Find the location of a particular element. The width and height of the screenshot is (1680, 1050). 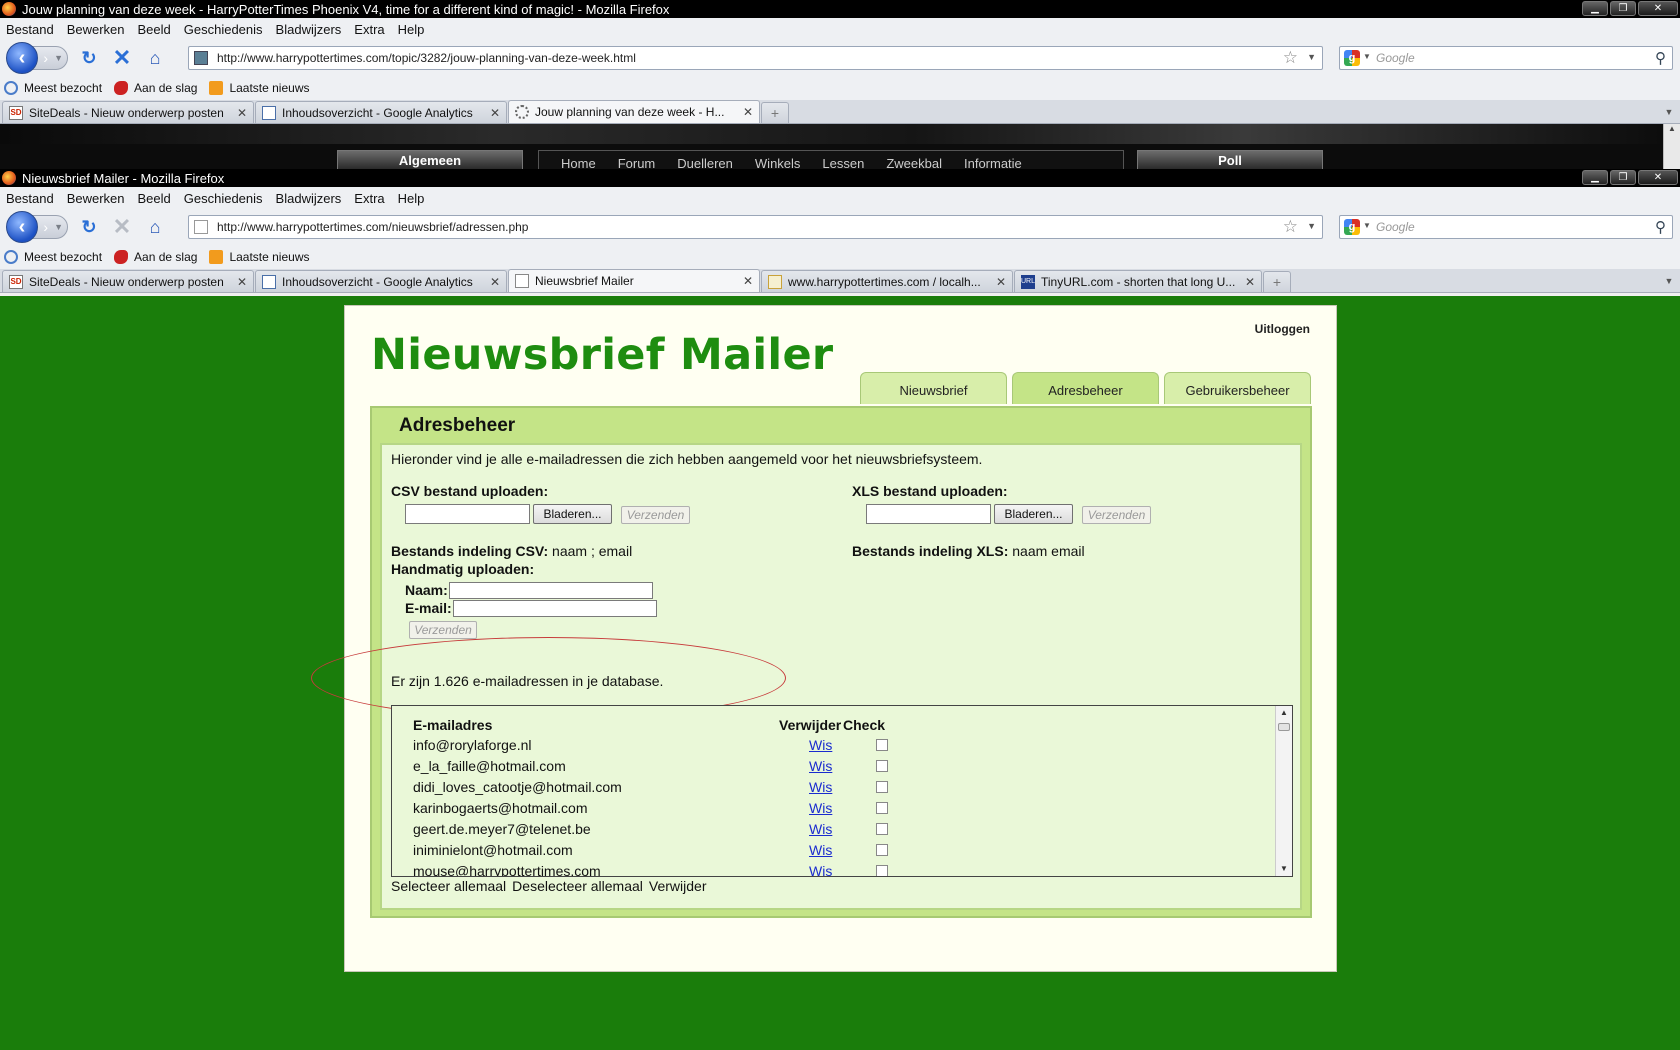

tab-nieuwsbrief: Nieuwsbrief is located at coordinates (933, 388).